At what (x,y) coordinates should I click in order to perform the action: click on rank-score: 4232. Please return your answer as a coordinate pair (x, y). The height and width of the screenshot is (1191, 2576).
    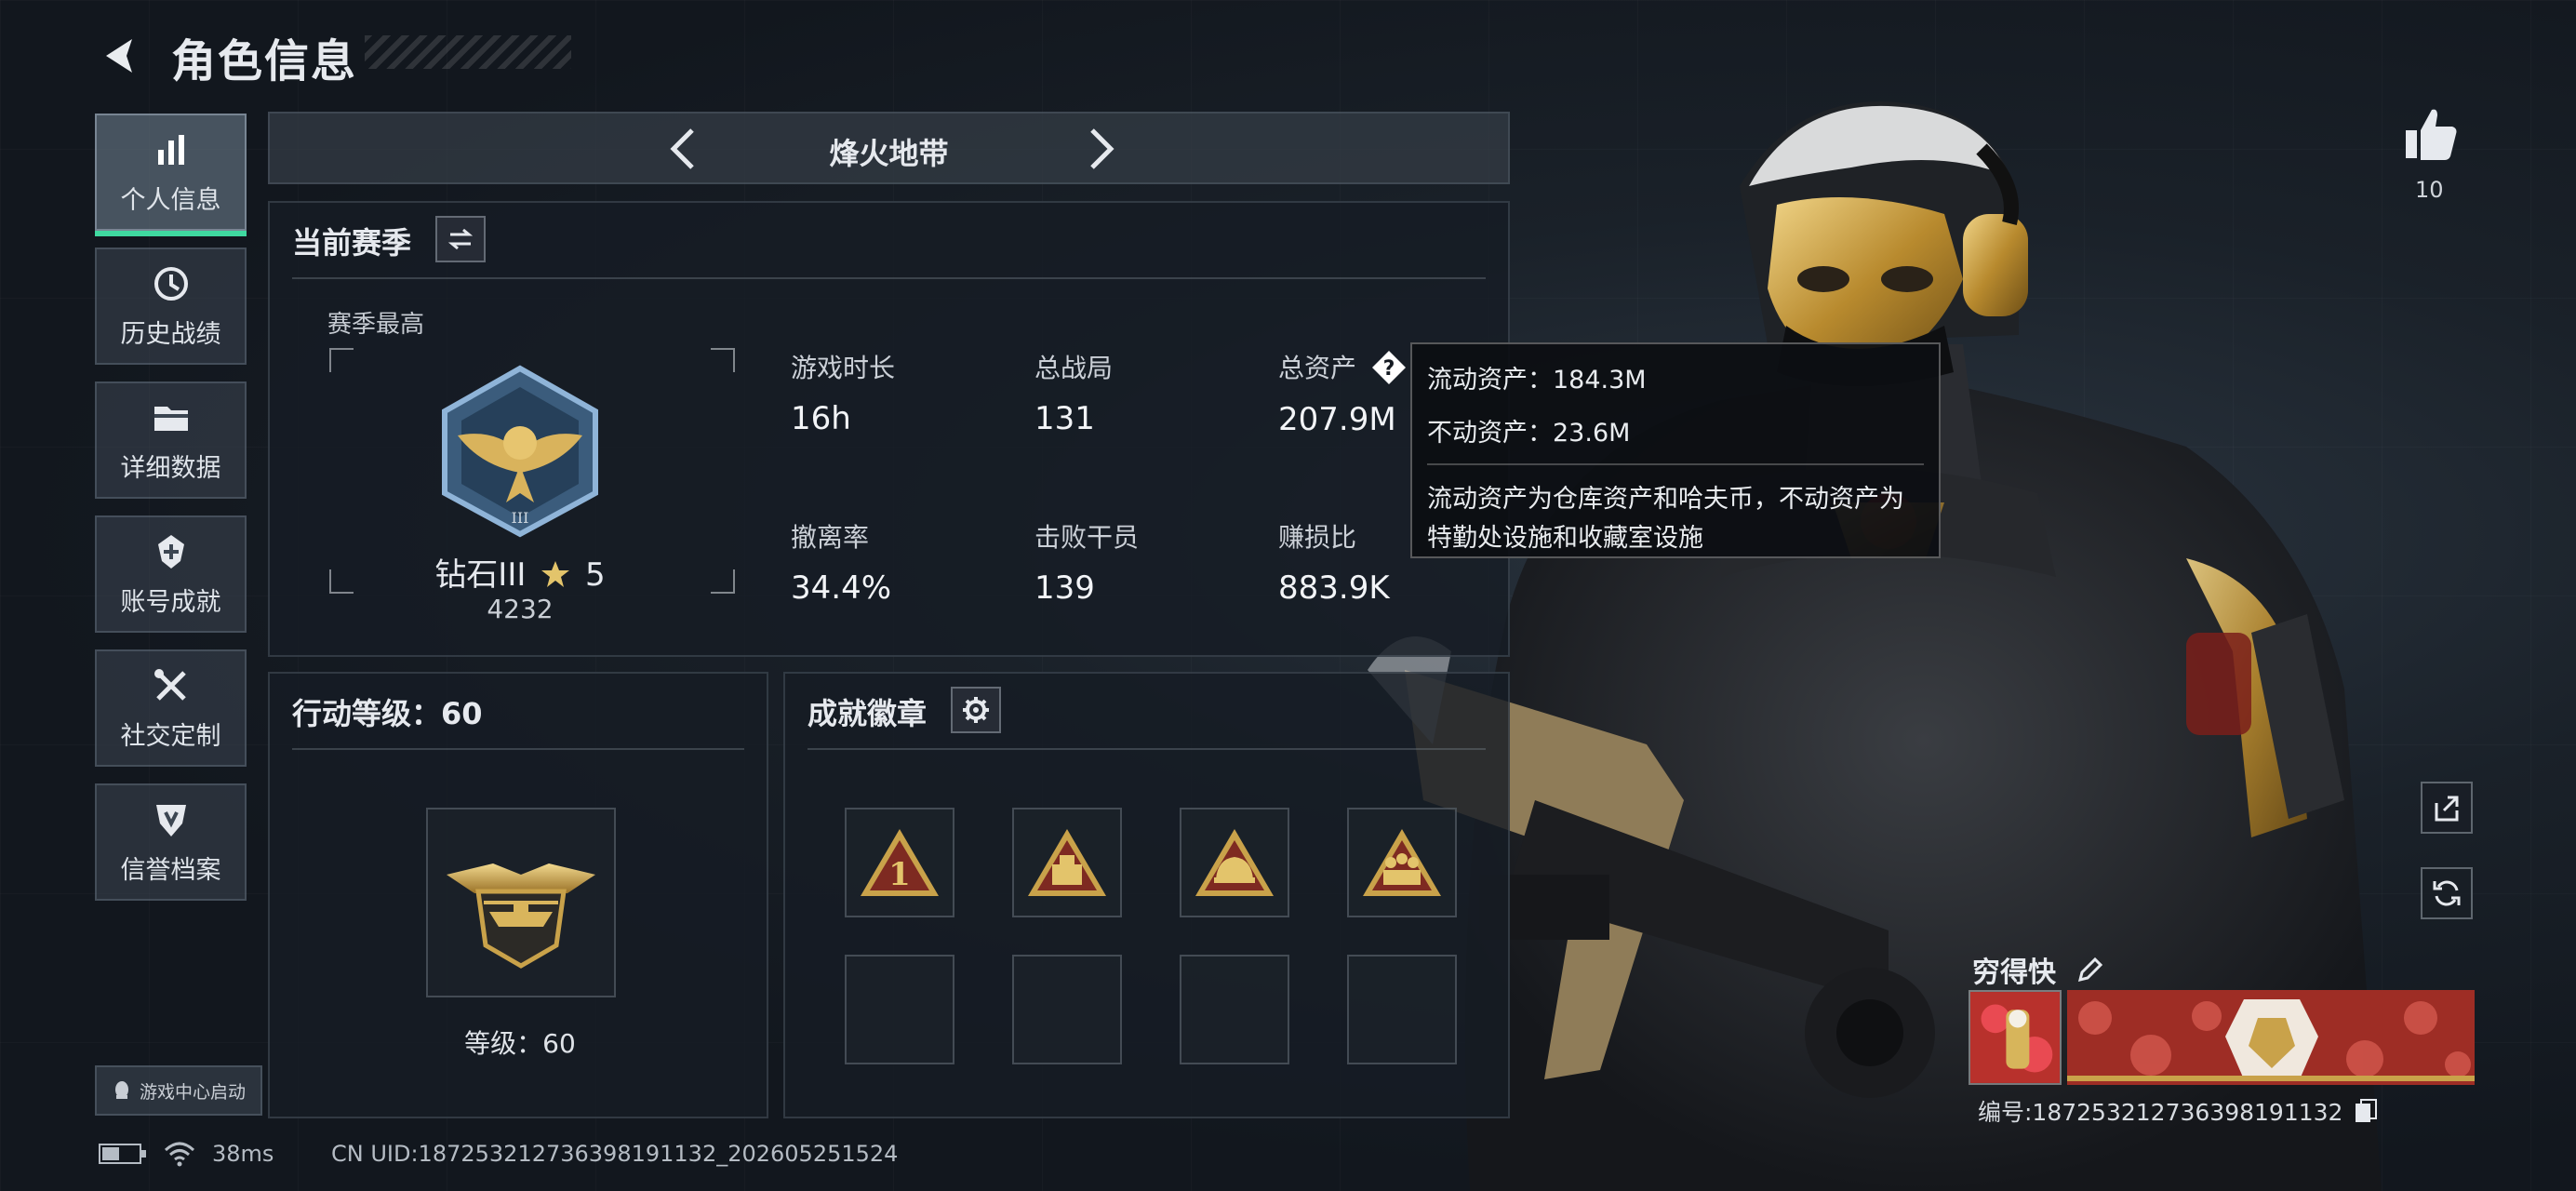
    Looking at the image, I should click on (520, 609).